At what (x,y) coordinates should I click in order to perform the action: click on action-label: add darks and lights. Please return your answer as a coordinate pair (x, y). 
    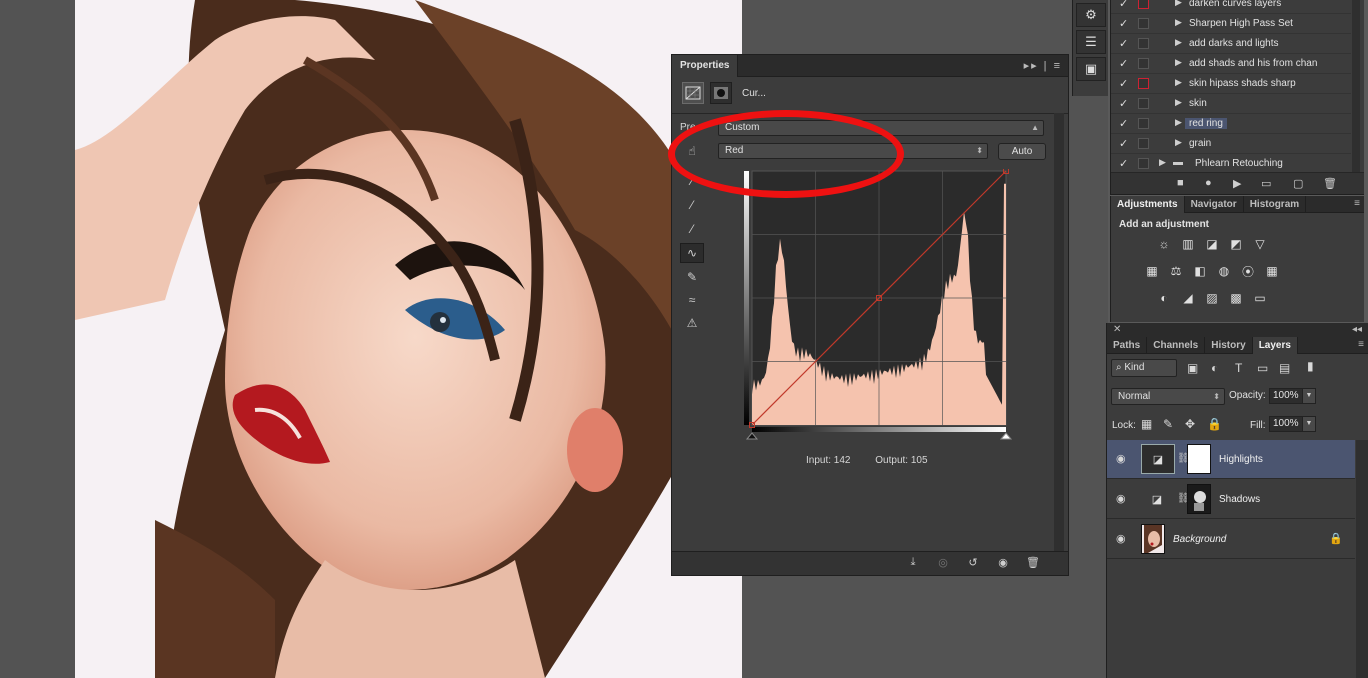
    Looking at the image, I should click on (1234, 43).